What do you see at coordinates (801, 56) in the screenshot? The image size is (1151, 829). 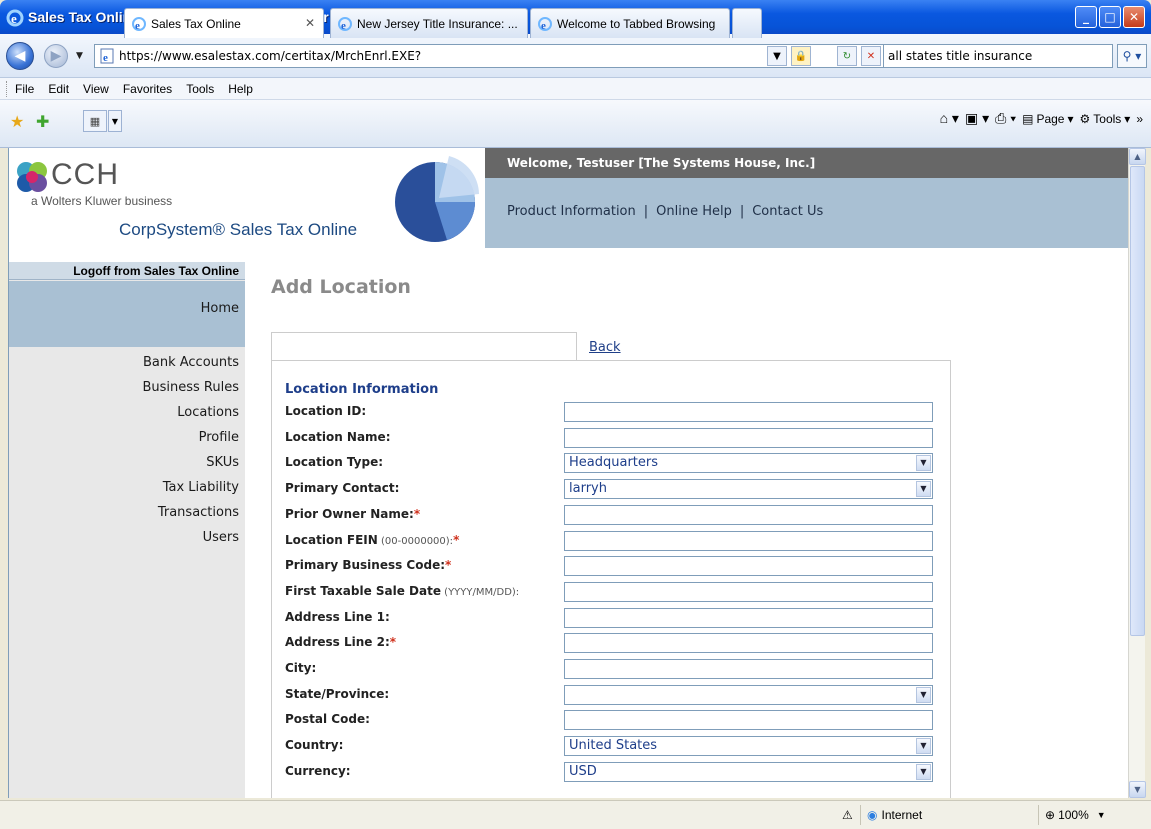 I see `lock-icon: 🔒` at bounding box center [801, 56].